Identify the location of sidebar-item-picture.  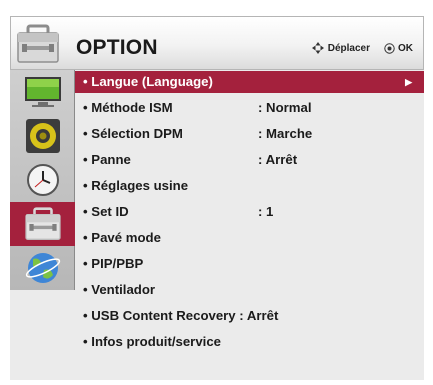
(42, 92).